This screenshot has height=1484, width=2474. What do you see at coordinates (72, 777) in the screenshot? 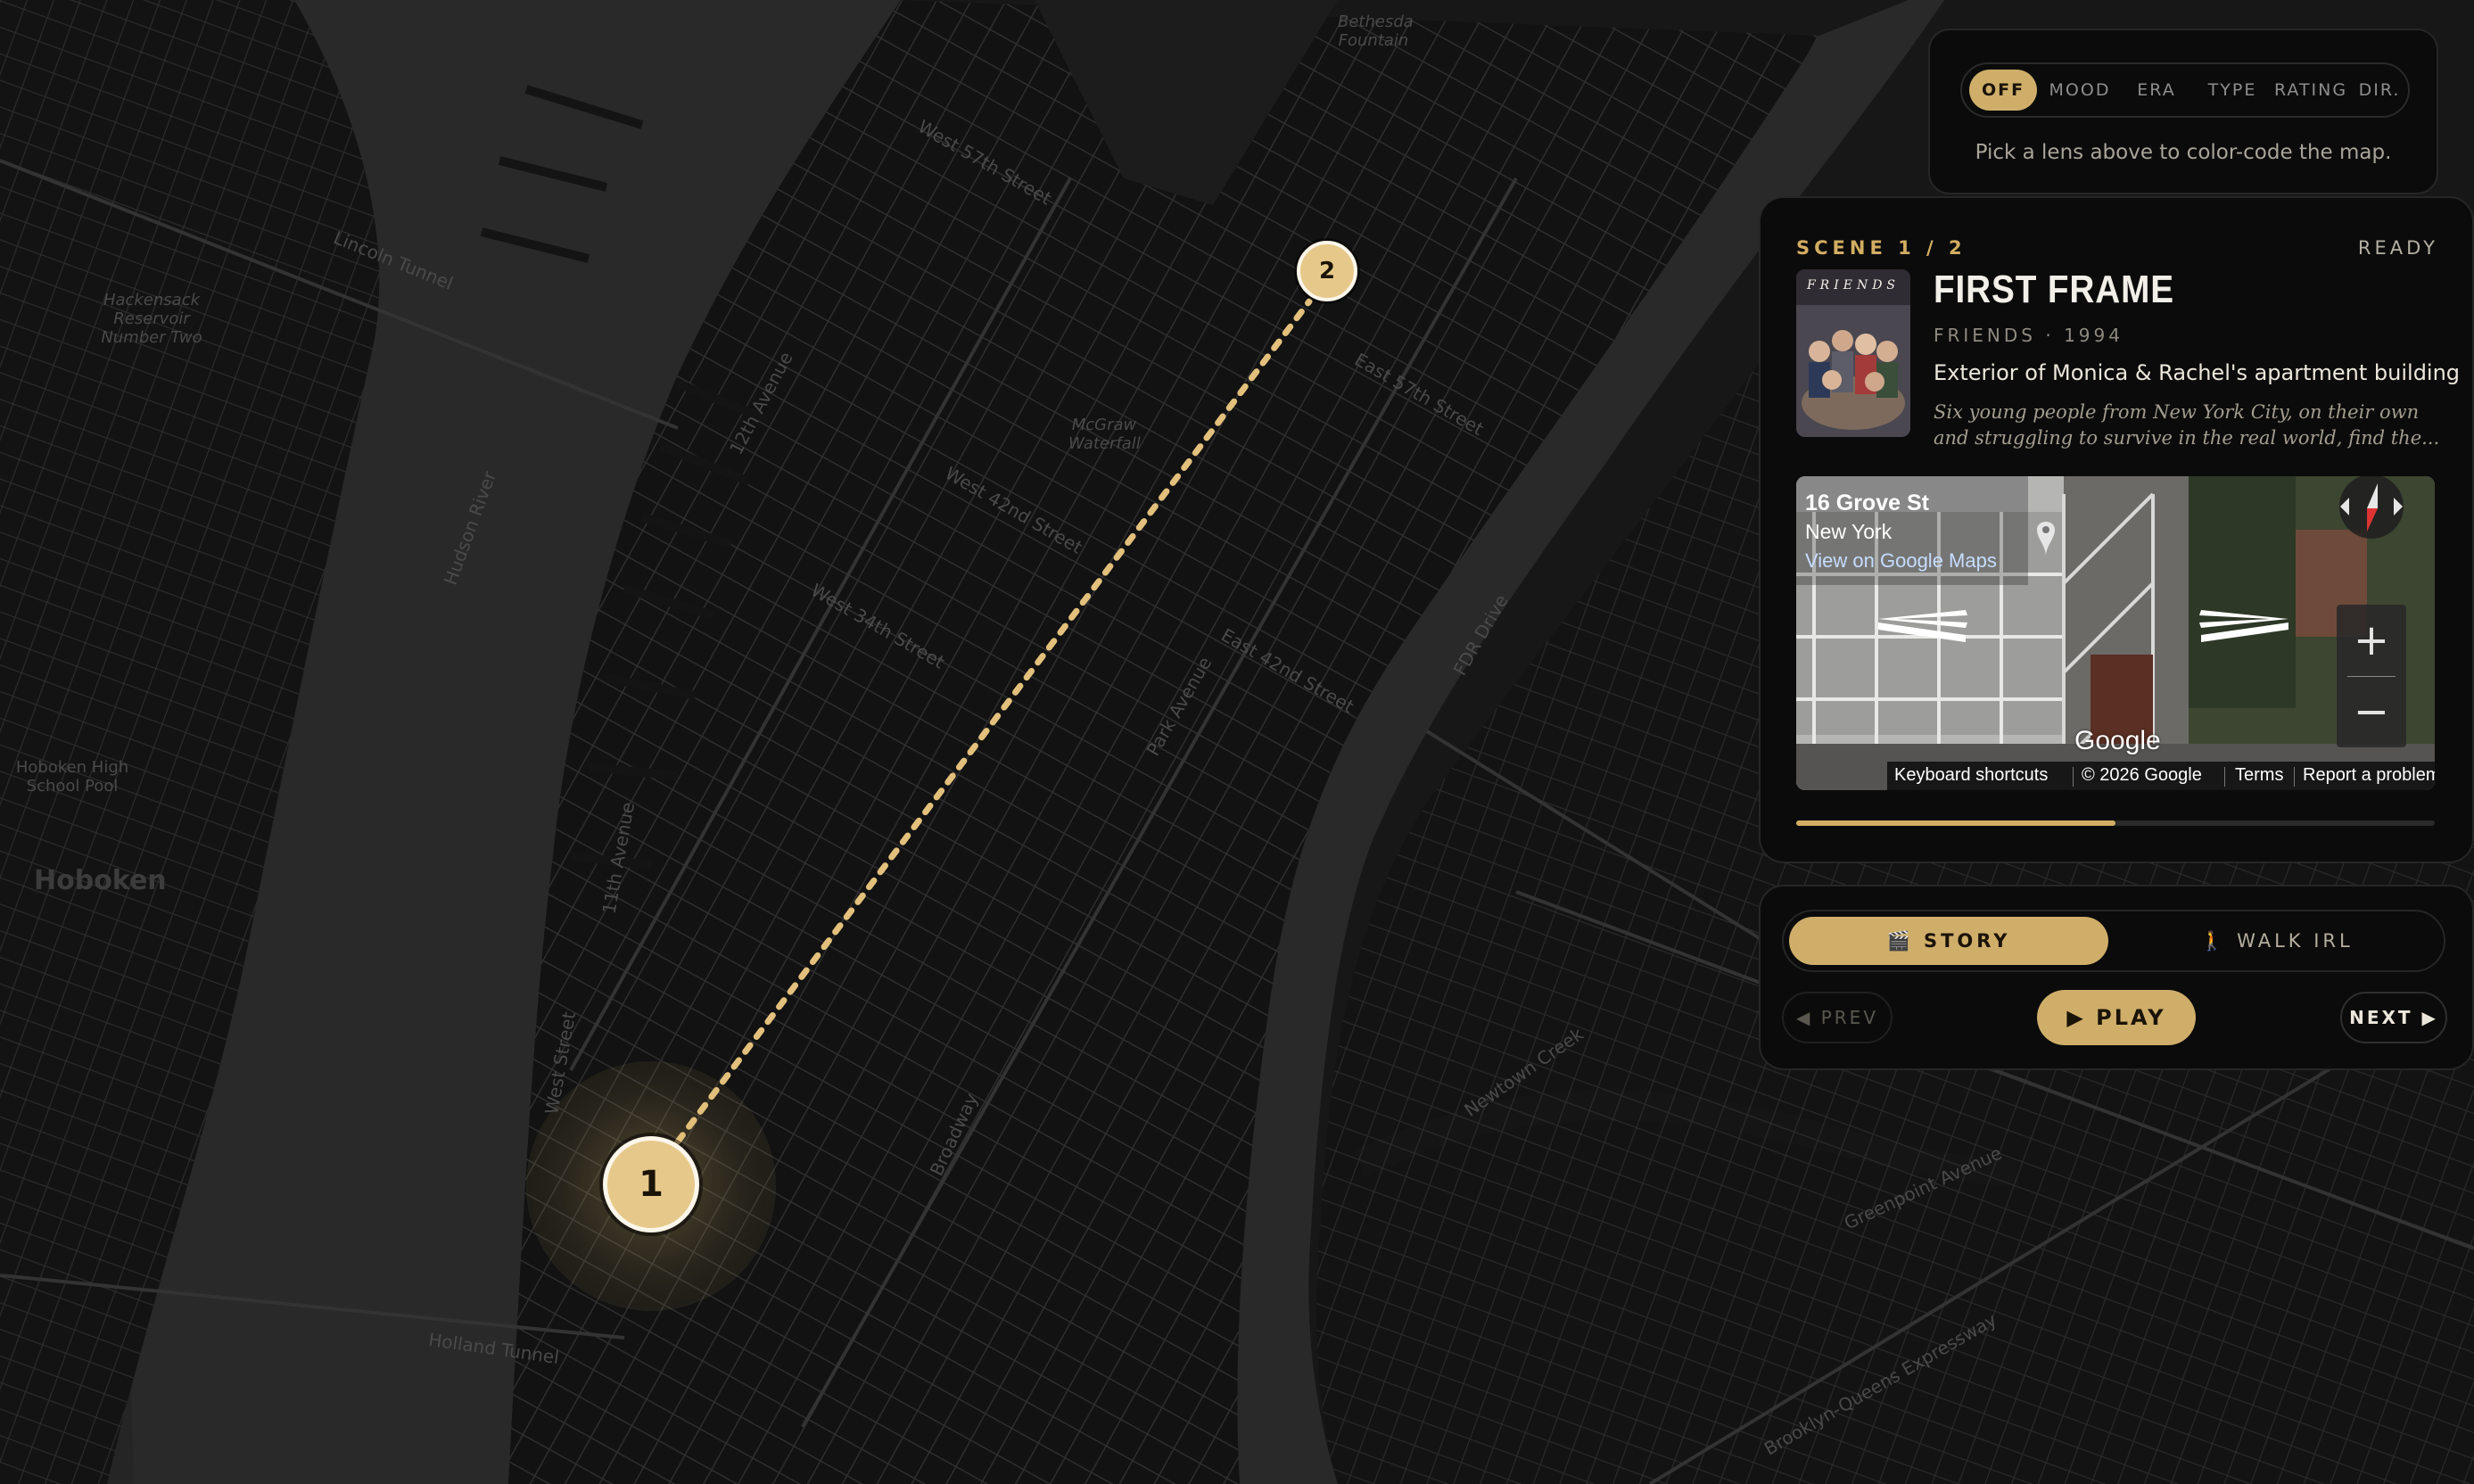
I see `map-label-hoboken-pool: Hoboken High School Pool` at bounding box center [72, 777].